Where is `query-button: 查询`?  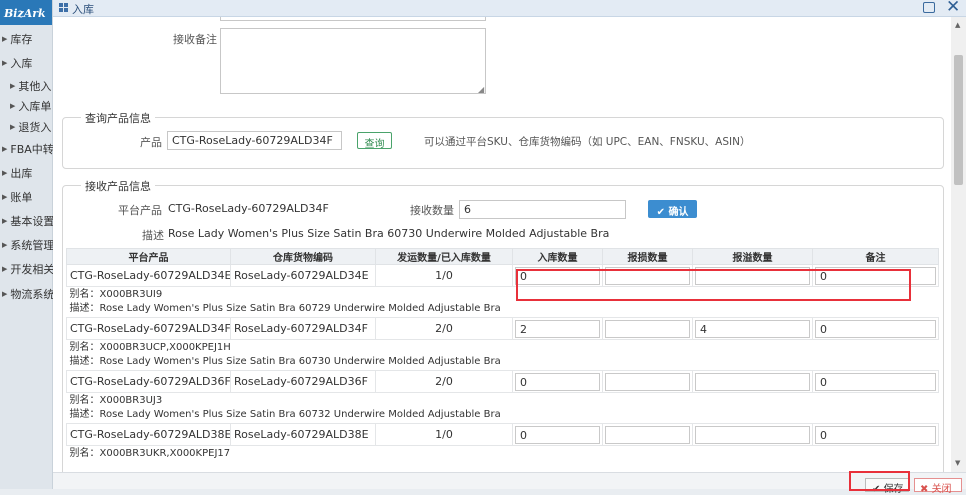
query-button: 查询 is located at coordinates (374, 141).